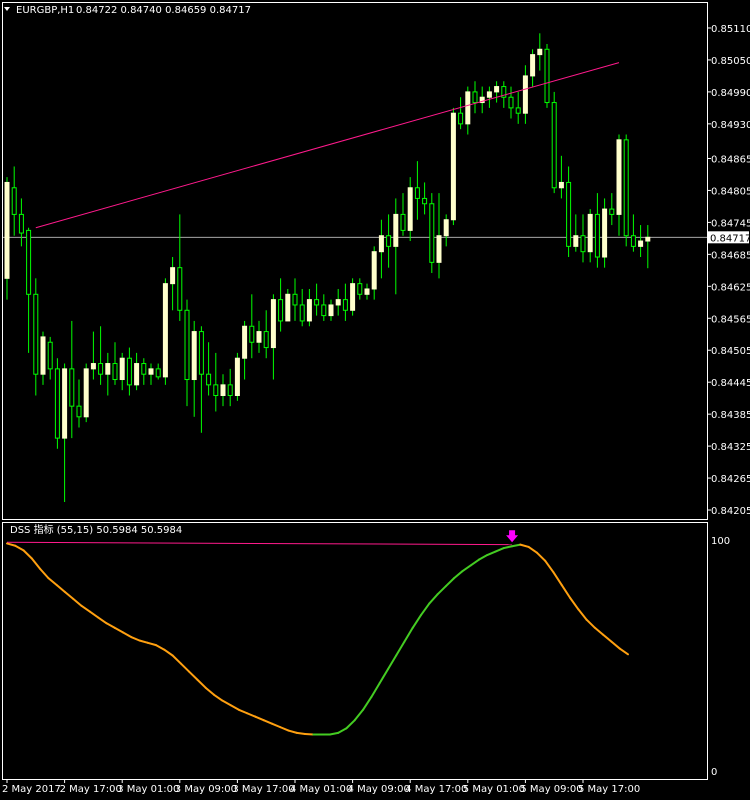 The width and height of the screenshot is (750, 800). What do you see at coordinates (730, 319) in the screenshot?
I see `price-axis-label: 0.84565` at bounding box center [730, 319].